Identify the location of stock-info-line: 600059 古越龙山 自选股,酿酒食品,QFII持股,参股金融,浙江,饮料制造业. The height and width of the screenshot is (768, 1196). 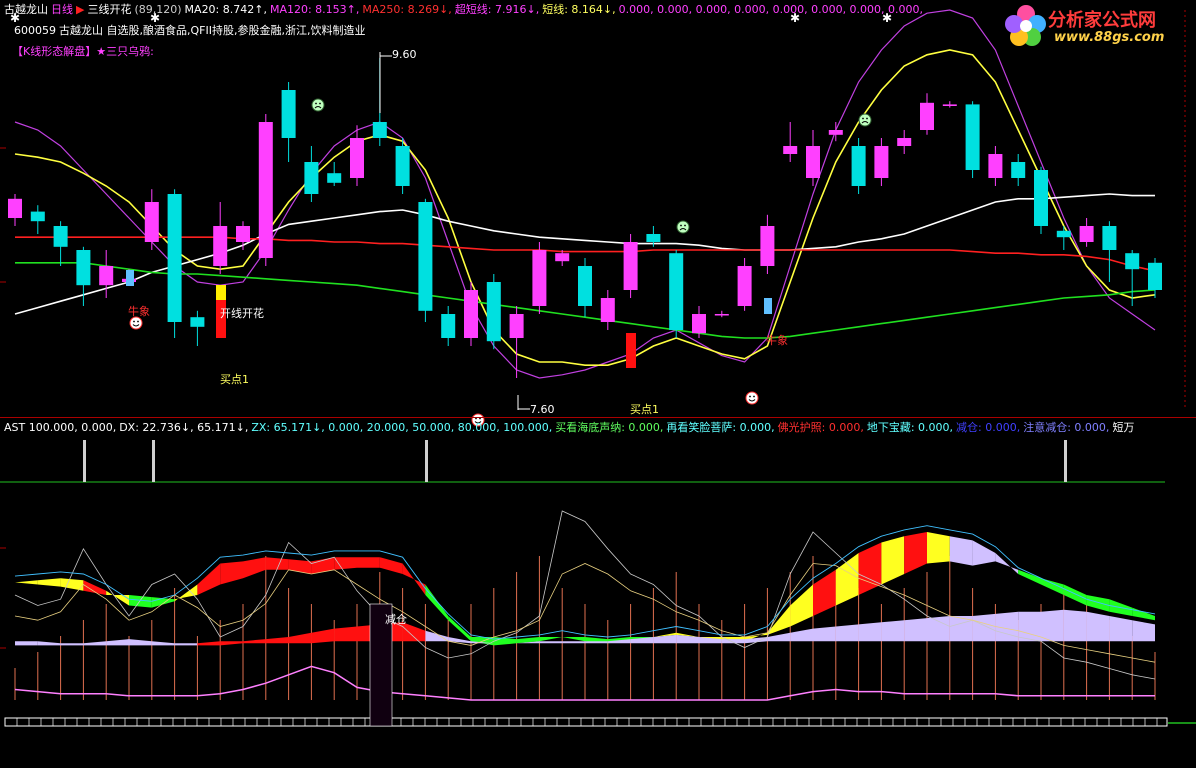
(191, 30).